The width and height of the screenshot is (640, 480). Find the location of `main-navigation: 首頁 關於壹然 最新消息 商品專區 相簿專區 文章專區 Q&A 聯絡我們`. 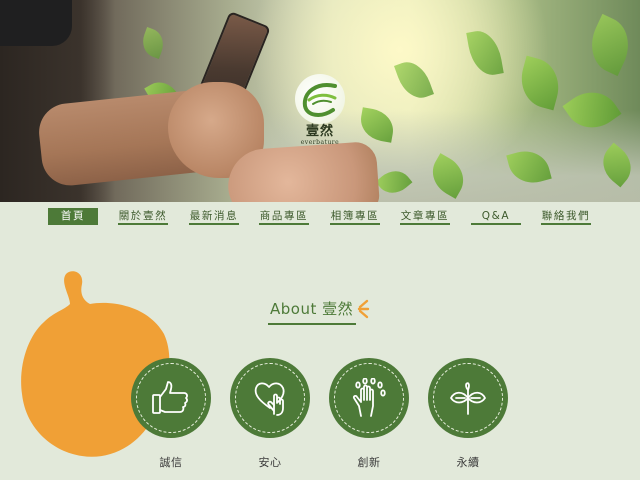

main-navigation: 首頁 關於壹然 最新消息 商品專區 相簿專區 文章專區 Q&A 聯絡我們 is located at coordinates (320, 217).